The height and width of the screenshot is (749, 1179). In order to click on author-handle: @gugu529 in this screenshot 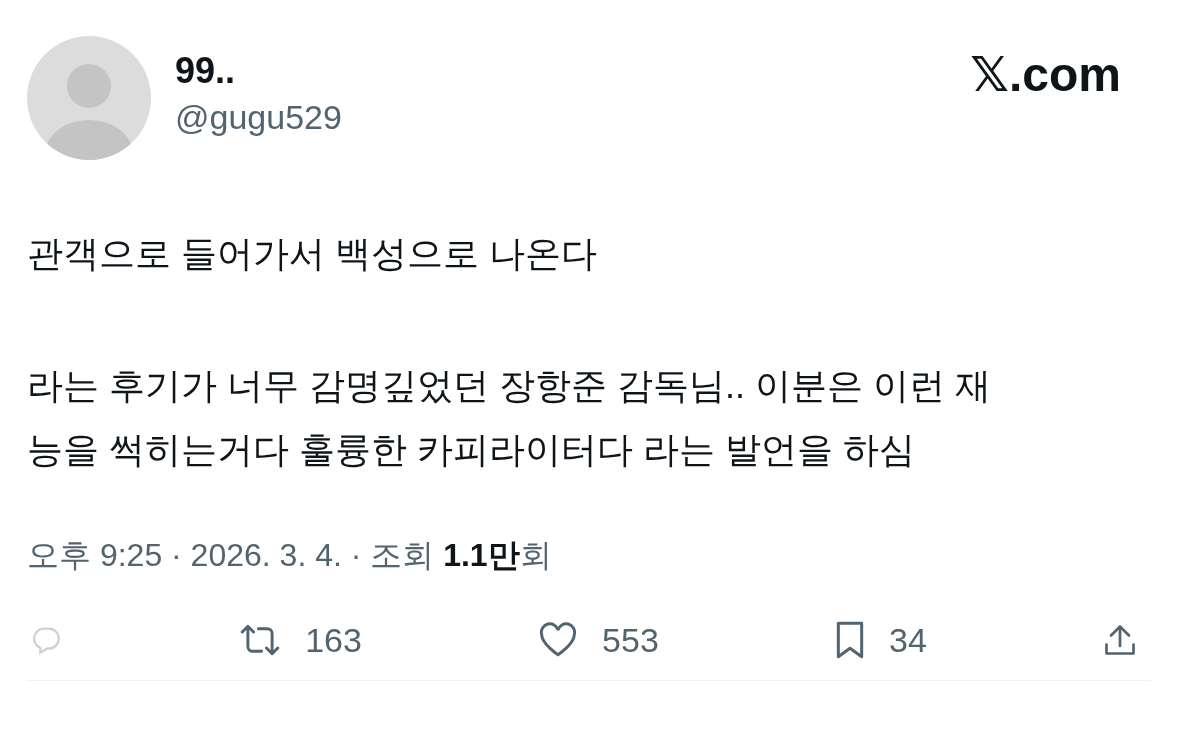, I will do `click(258, 117)`.